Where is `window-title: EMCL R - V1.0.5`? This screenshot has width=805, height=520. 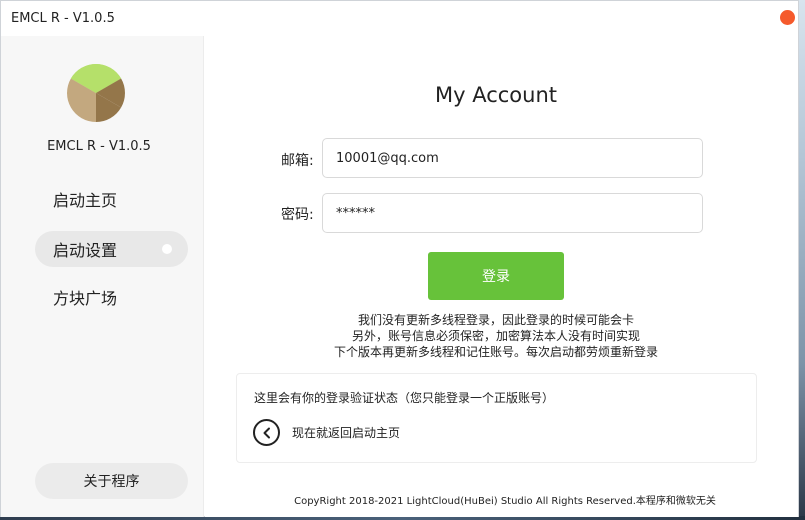
window-title: EMCL R - V1.0.5 is located at coordinates (63, 18).